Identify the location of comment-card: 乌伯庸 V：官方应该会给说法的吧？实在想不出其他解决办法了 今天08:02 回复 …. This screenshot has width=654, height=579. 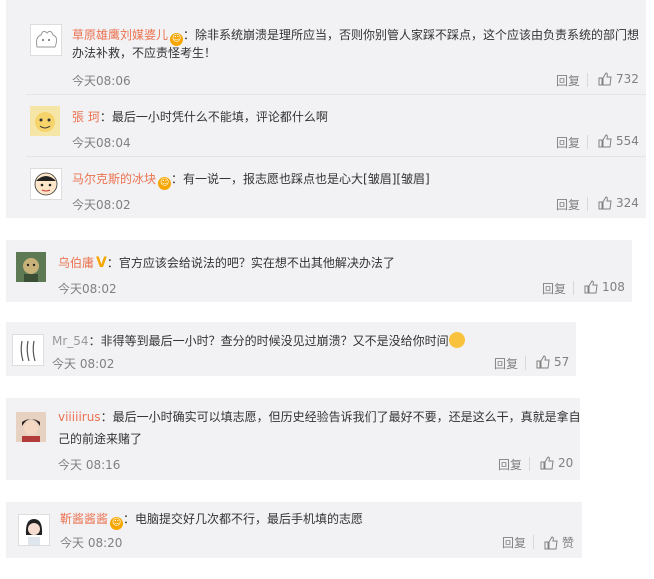
(319, 271).